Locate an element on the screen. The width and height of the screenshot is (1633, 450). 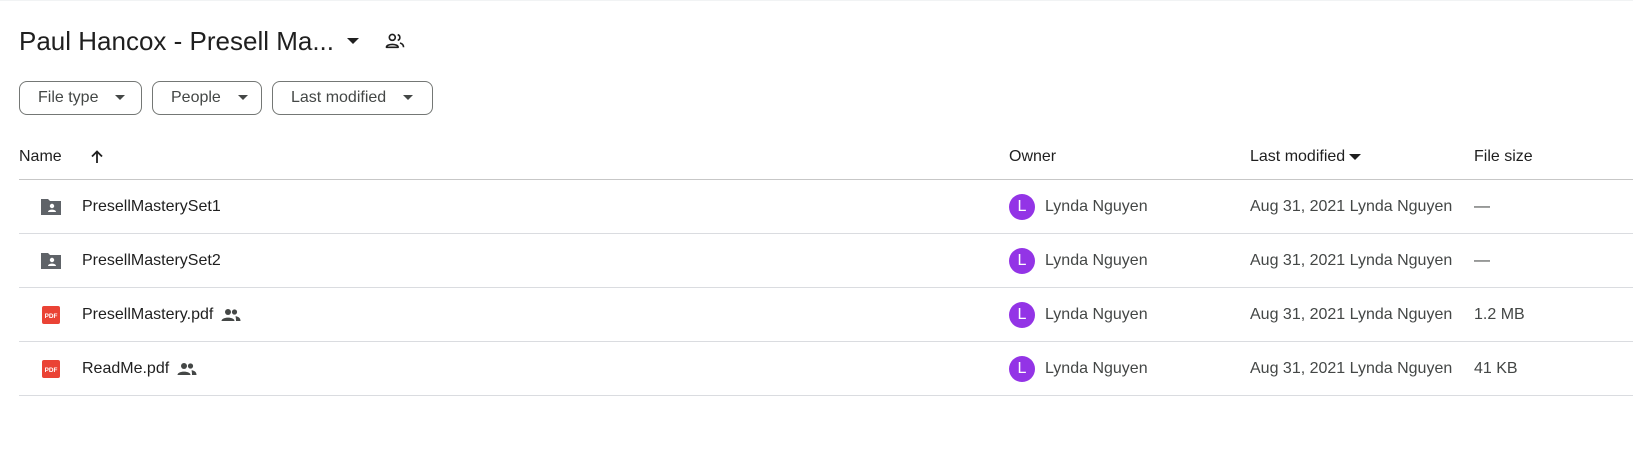
file-name-label: ReadMe.pdf is located at coordinates (126, 368).